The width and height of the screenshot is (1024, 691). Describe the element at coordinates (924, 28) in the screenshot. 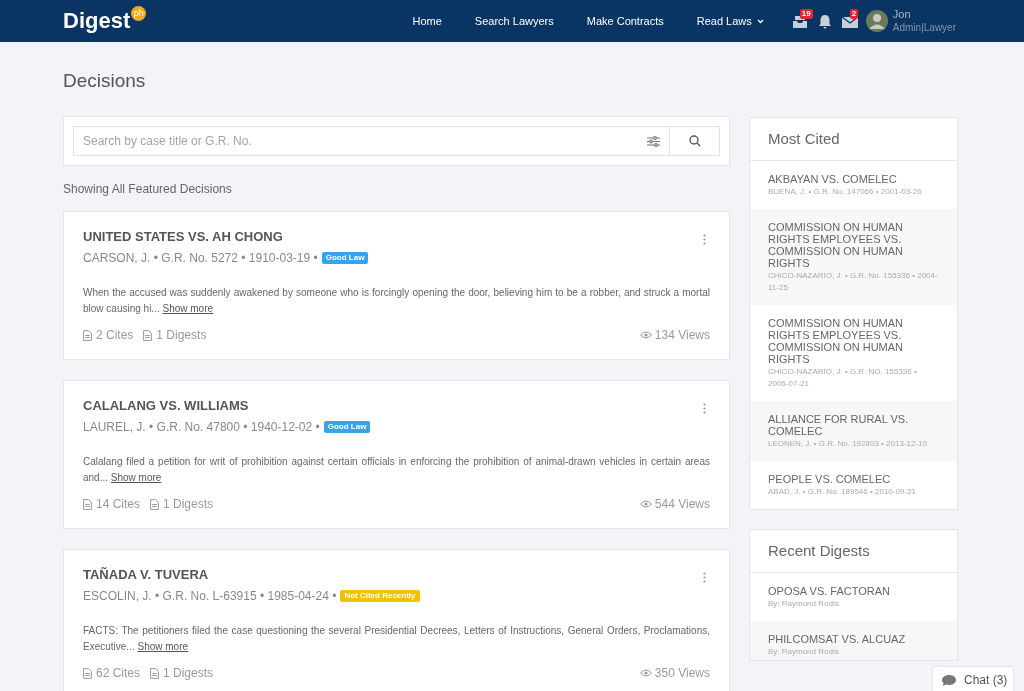

I see `user-role: Admin|Lawyer` at that location.